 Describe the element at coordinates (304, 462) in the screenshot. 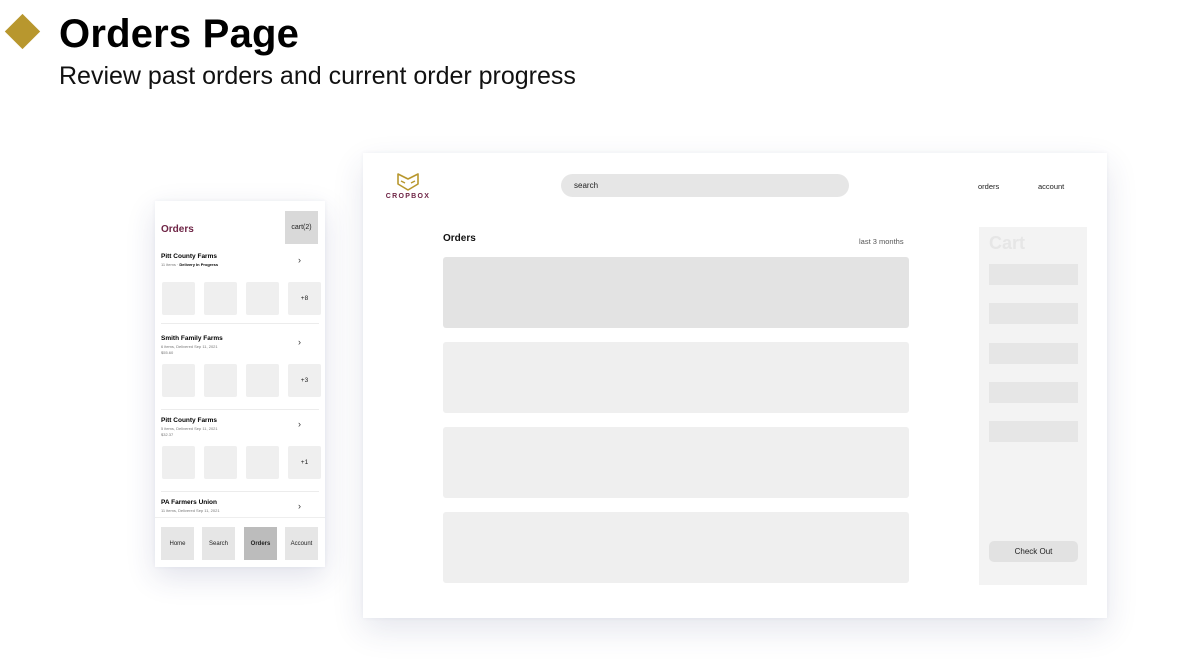

I see `more-items-badge: +1` at that location.